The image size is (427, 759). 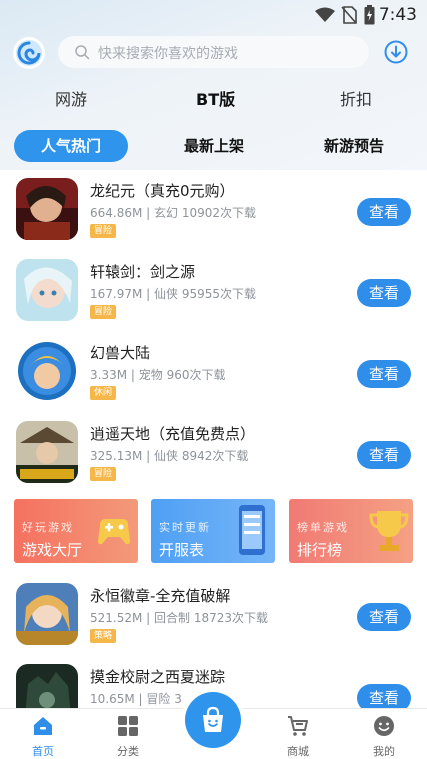 I want to click on top-bar: 快来搜索你喜欢的游戏, so click(x=213, y=53).